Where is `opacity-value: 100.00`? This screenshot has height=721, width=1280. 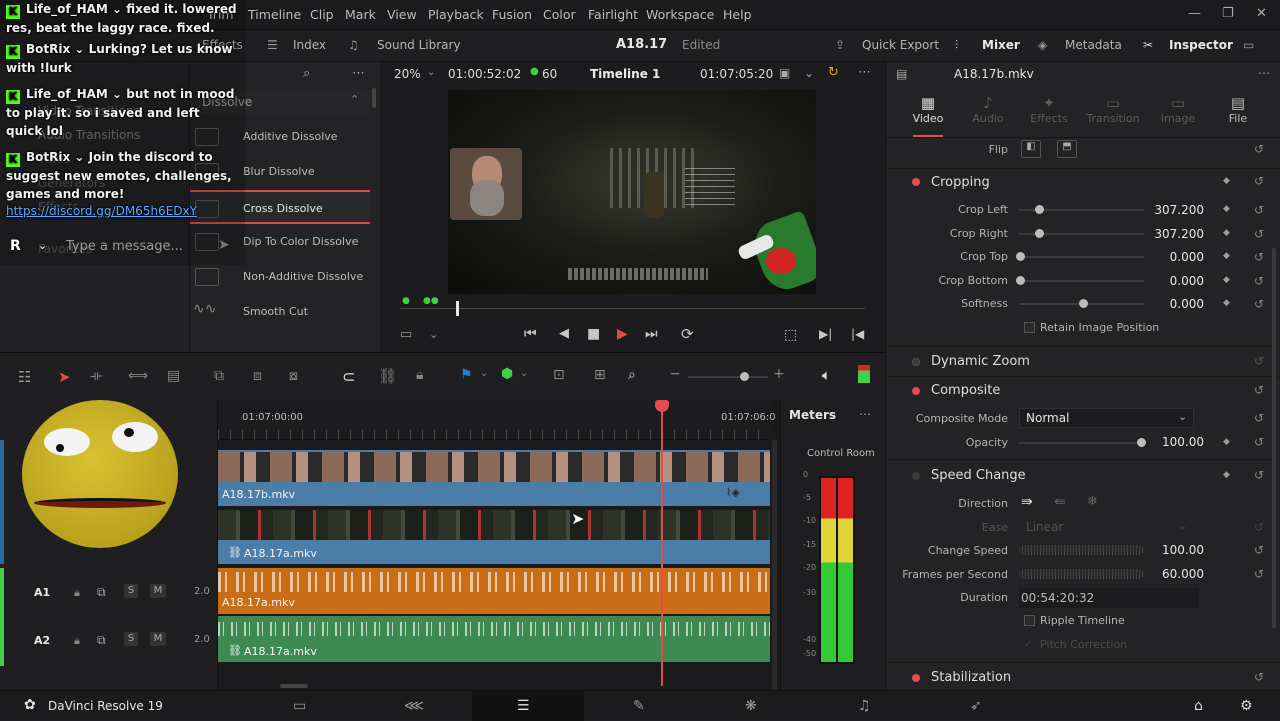 opacity-value: 100.00 is located at coordinates (1174, 442).